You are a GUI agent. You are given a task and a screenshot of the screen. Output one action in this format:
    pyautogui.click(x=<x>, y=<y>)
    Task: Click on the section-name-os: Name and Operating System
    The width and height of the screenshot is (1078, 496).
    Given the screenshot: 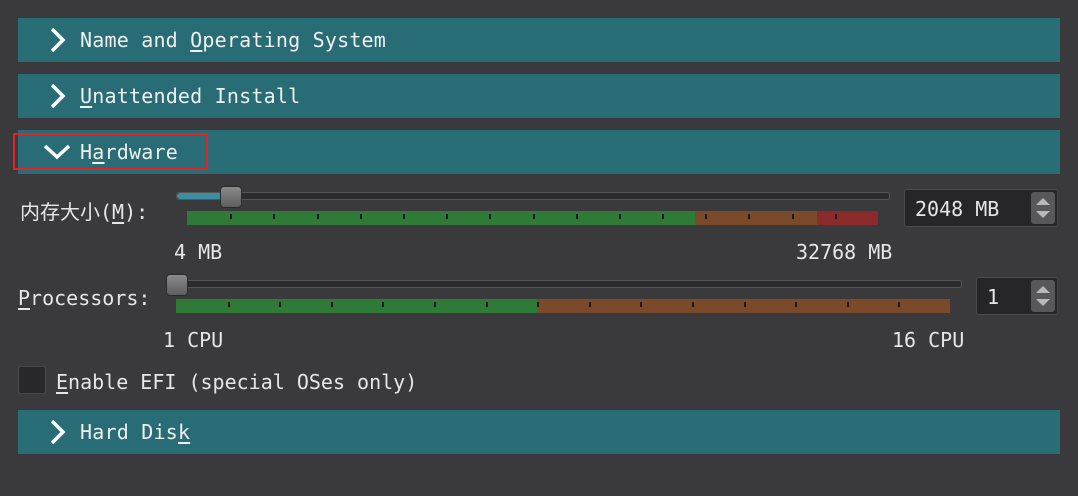 What is the action you would take?
    pyautogui.click(x=539, y=40)
    